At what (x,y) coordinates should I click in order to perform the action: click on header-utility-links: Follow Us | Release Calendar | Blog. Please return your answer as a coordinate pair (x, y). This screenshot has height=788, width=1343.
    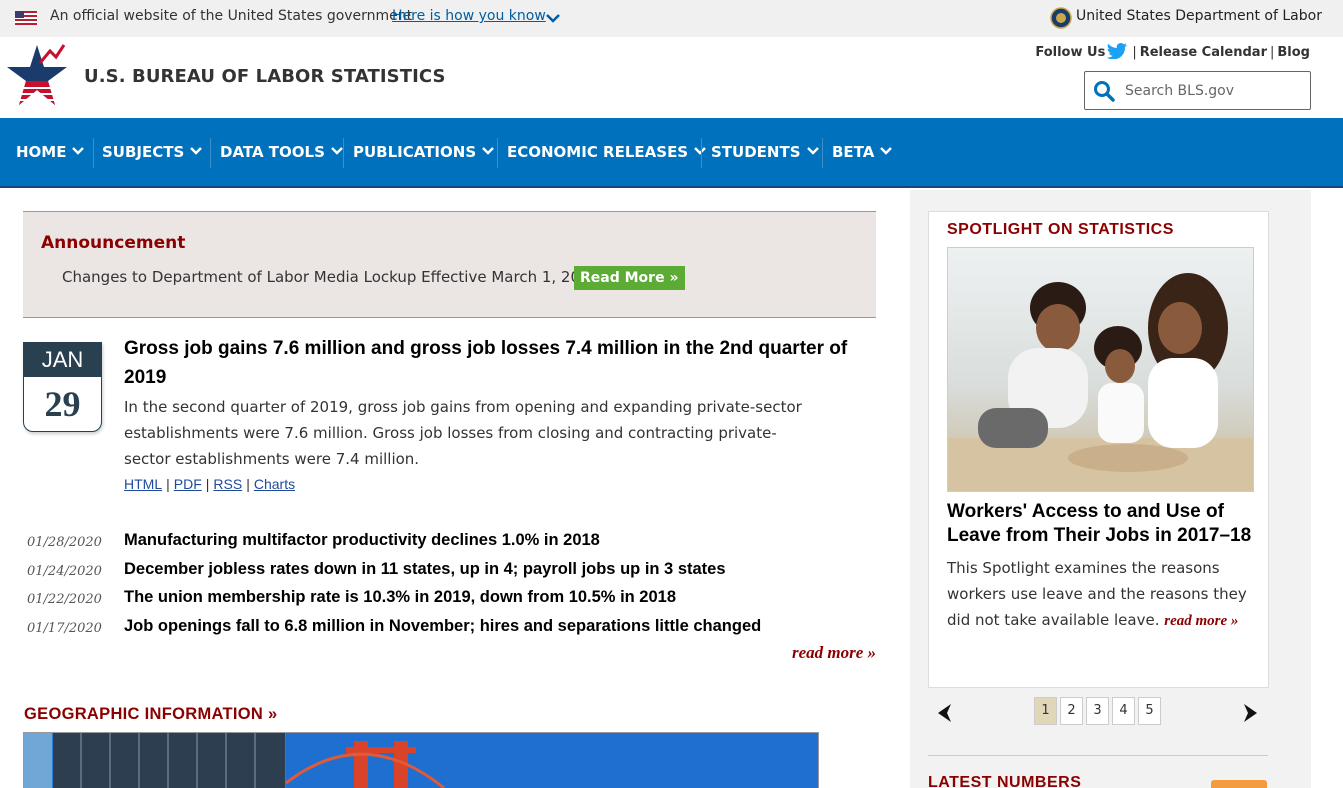
    Looking at the image, I should click on (1172, 51).